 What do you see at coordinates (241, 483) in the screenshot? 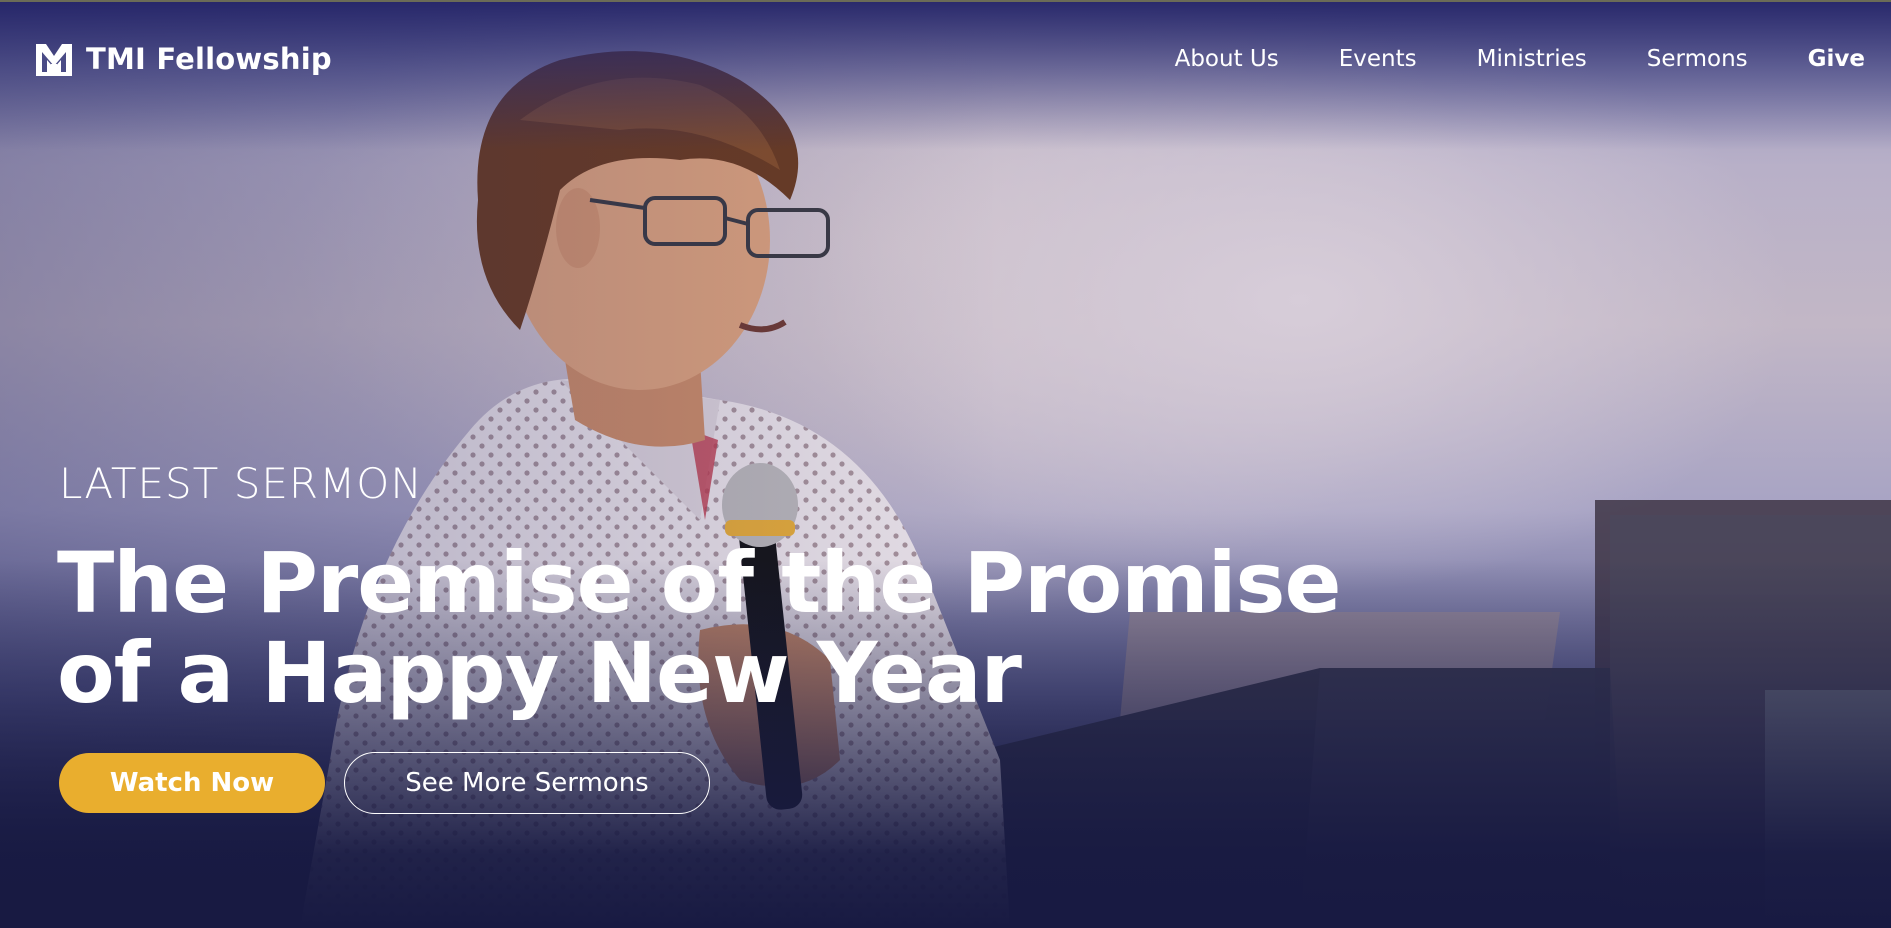
I see `hero-eyebrow: LATEST SERMON` at bounding box center [241, 483].